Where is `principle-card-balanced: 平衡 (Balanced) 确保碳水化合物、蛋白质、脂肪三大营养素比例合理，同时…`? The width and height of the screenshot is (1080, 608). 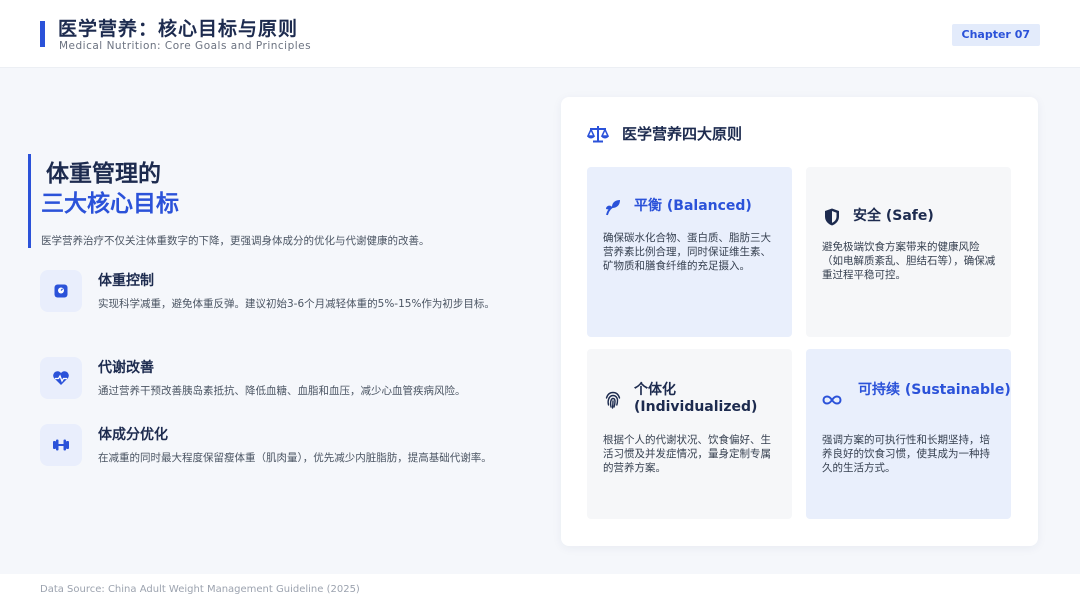
principle-card-balanced: 平衡 (Balanced) 确保碳水化合物、蛋白质、脂肪三大营养素比例合理，同时… is located at coordinates (689, 252).